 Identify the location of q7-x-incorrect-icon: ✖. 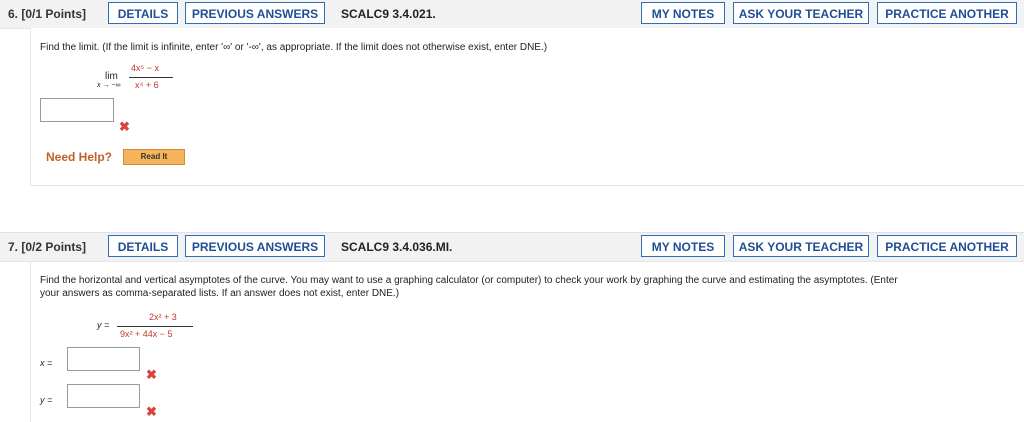
(151, 374).